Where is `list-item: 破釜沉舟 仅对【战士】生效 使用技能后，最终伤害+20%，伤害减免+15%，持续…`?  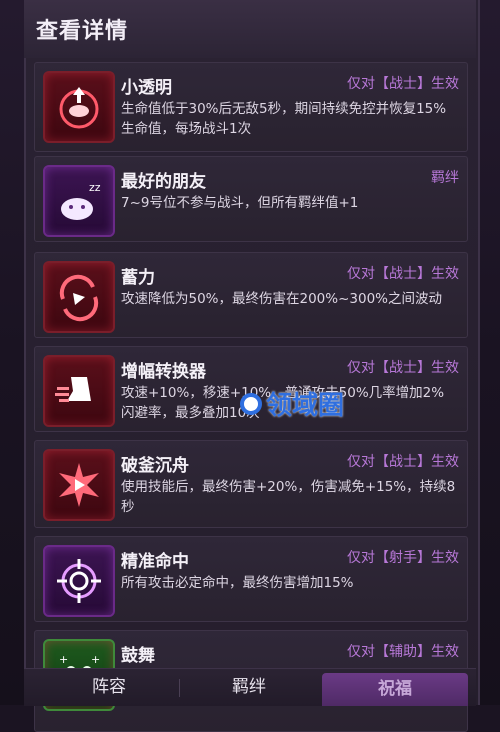
list-item: 破釜沉舟 仅对【战士】生效 使用技能后，最终伤害+20%，伤害减免+15%，持续… is located at coordinates (251, 484).